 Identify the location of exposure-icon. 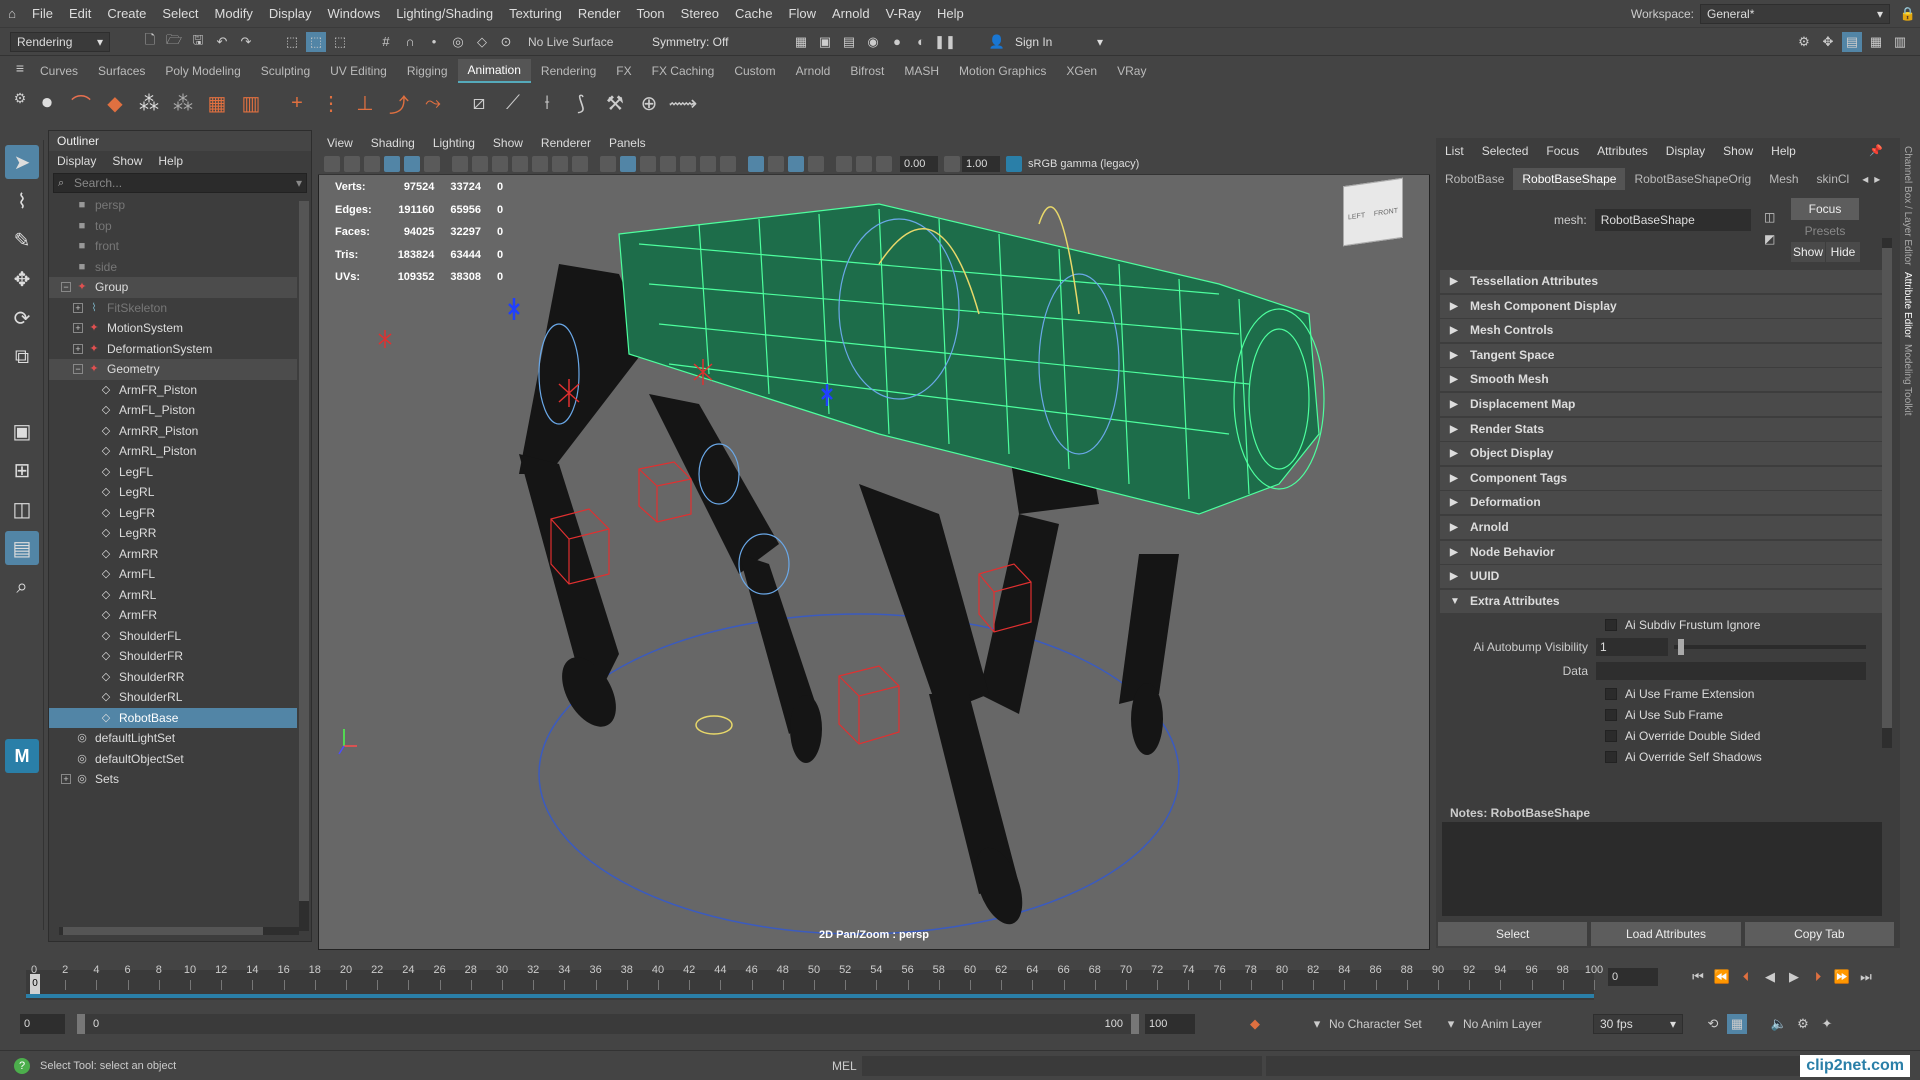
(864, 163).